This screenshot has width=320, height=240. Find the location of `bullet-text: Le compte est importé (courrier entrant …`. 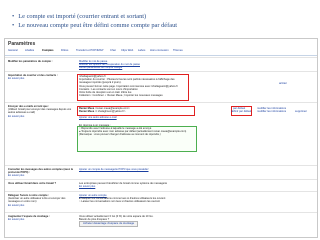

bullet-text: Le compte est importé (courrier entrant … is located at coordinates (82, 16).